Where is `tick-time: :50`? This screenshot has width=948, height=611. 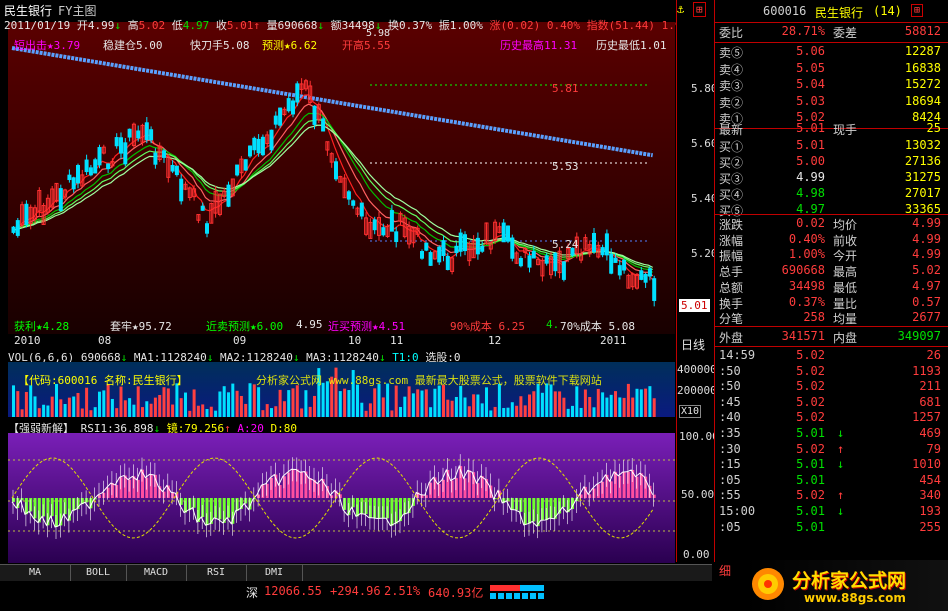
tick-time: :50 is located at coordinates (730, 370).